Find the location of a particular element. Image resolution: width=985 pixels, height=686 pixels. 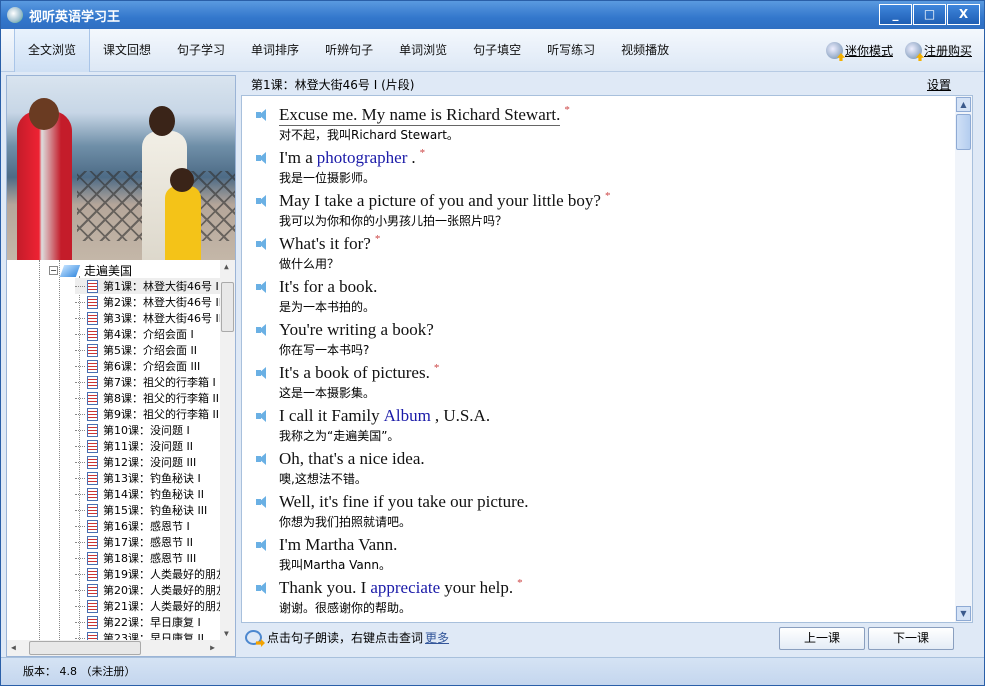

sentence-item: I call it Family Album, U.S.A. 我称之为“走遍美国”。 is located at coordinates (433, 426).